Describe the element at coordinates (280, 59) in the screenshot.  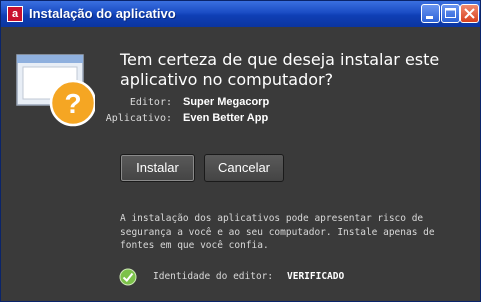
I see `question-line-1: Tem certeza de que deseja instalar este` at that location.